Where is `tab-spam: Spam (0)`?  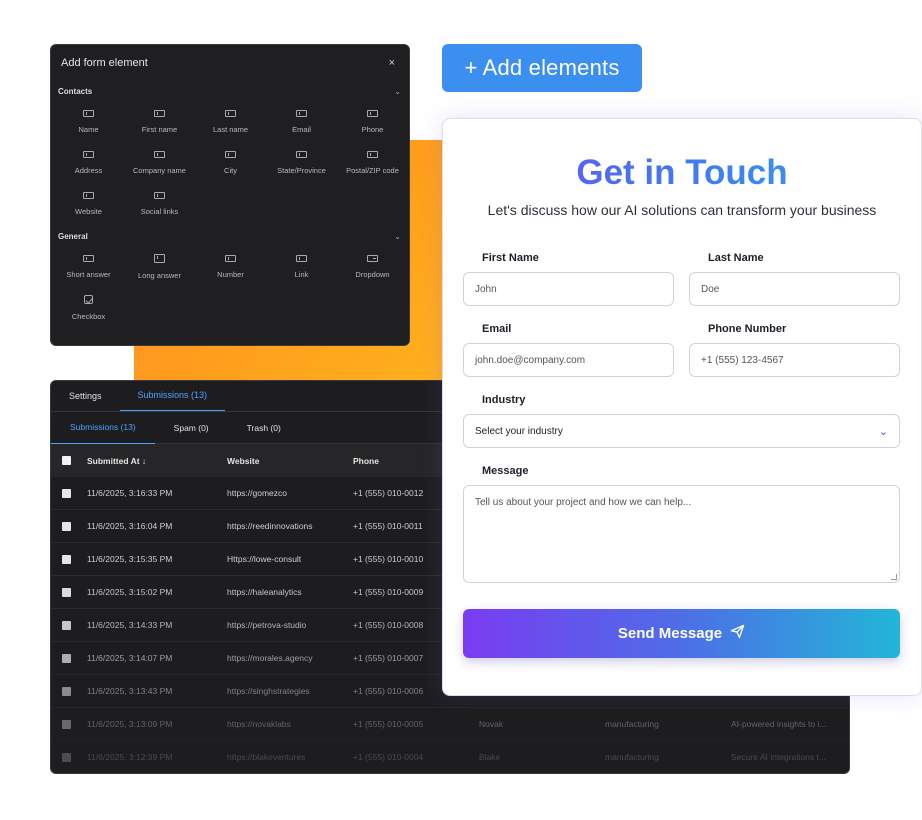 tab-spam: Spam (0) is located at coordinates (191, 428).